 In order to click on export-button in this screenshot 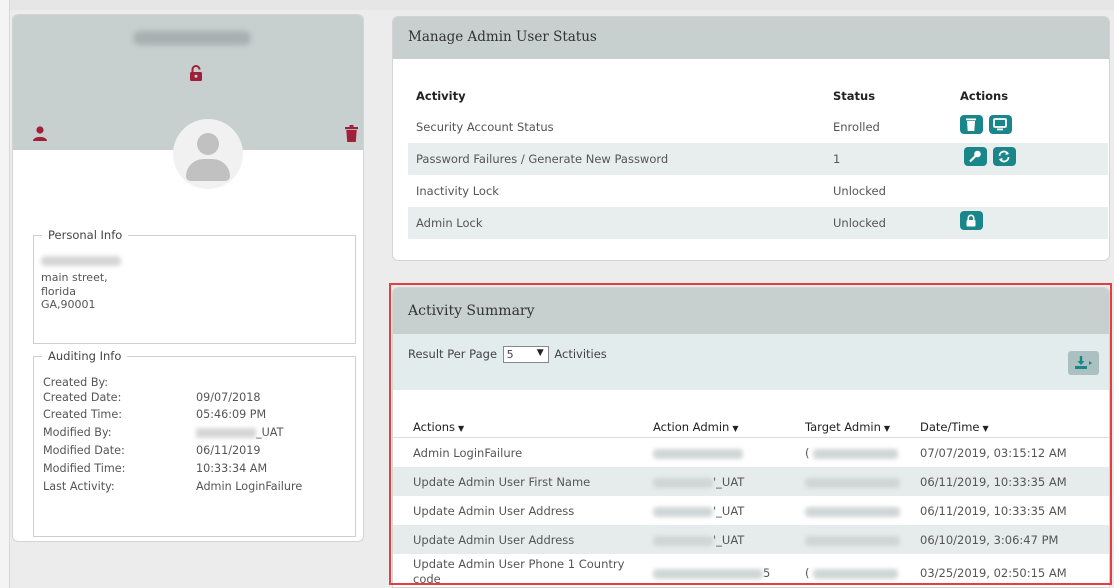, I will do `click(1083, 363)`.